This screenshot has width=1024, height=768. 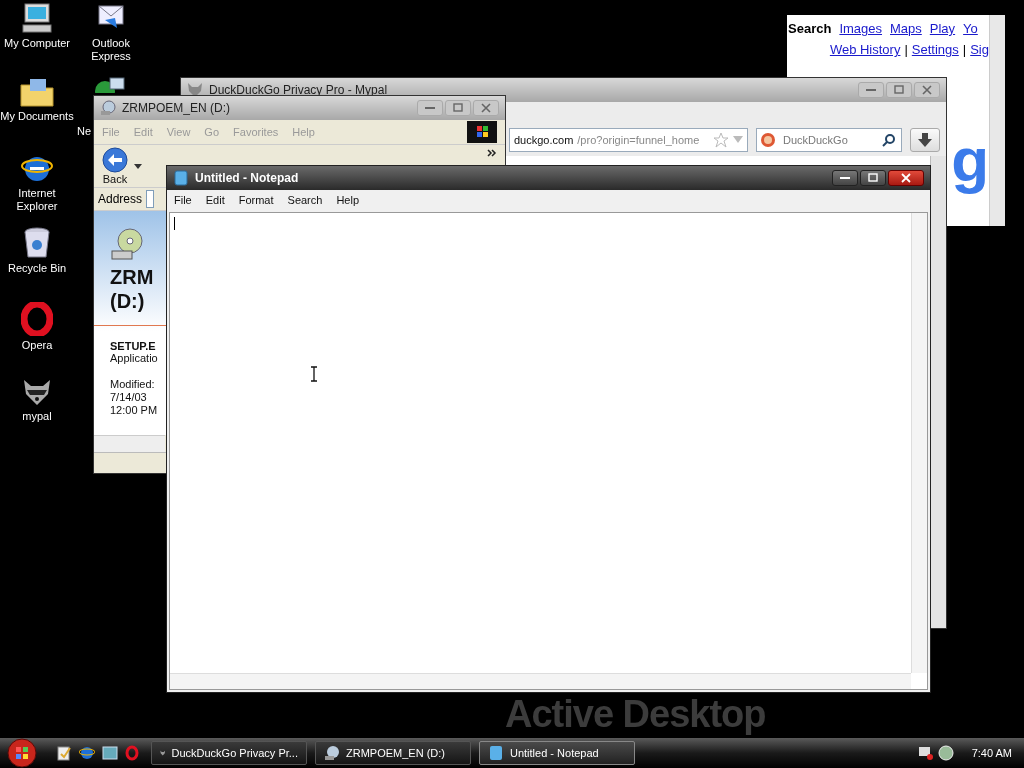 I want to click on shortcut-label: Opera, so click(x=37, y=345).